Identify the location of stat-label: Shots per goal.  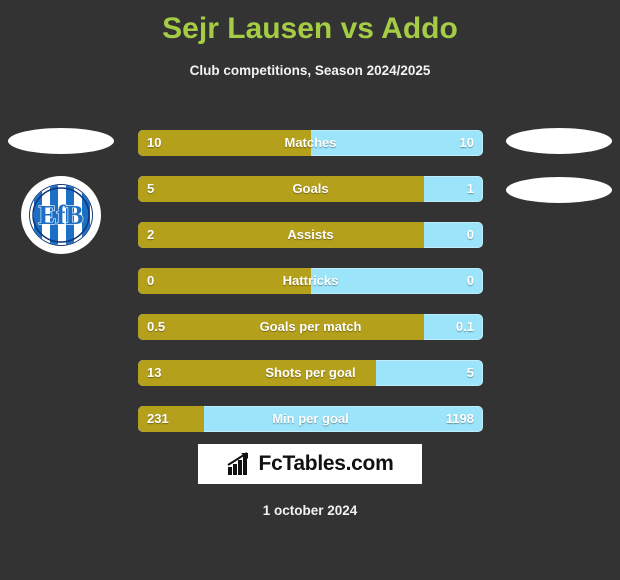
(310, 372).